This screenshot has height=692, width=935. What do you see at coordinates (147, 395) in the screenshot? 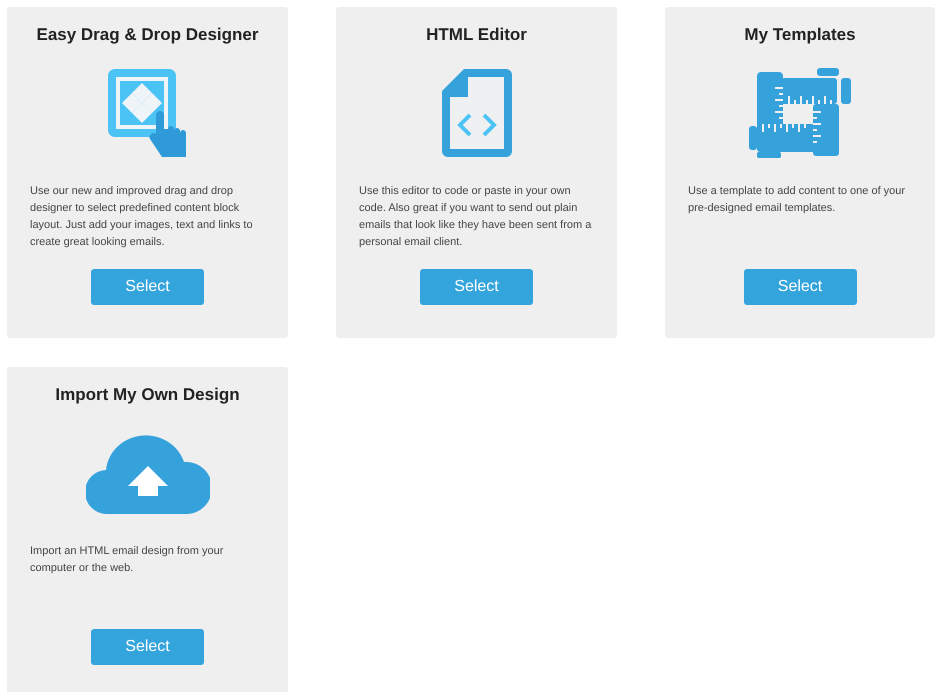
I see `card-title: Import My Own Design` at bounding box center [147, 395].